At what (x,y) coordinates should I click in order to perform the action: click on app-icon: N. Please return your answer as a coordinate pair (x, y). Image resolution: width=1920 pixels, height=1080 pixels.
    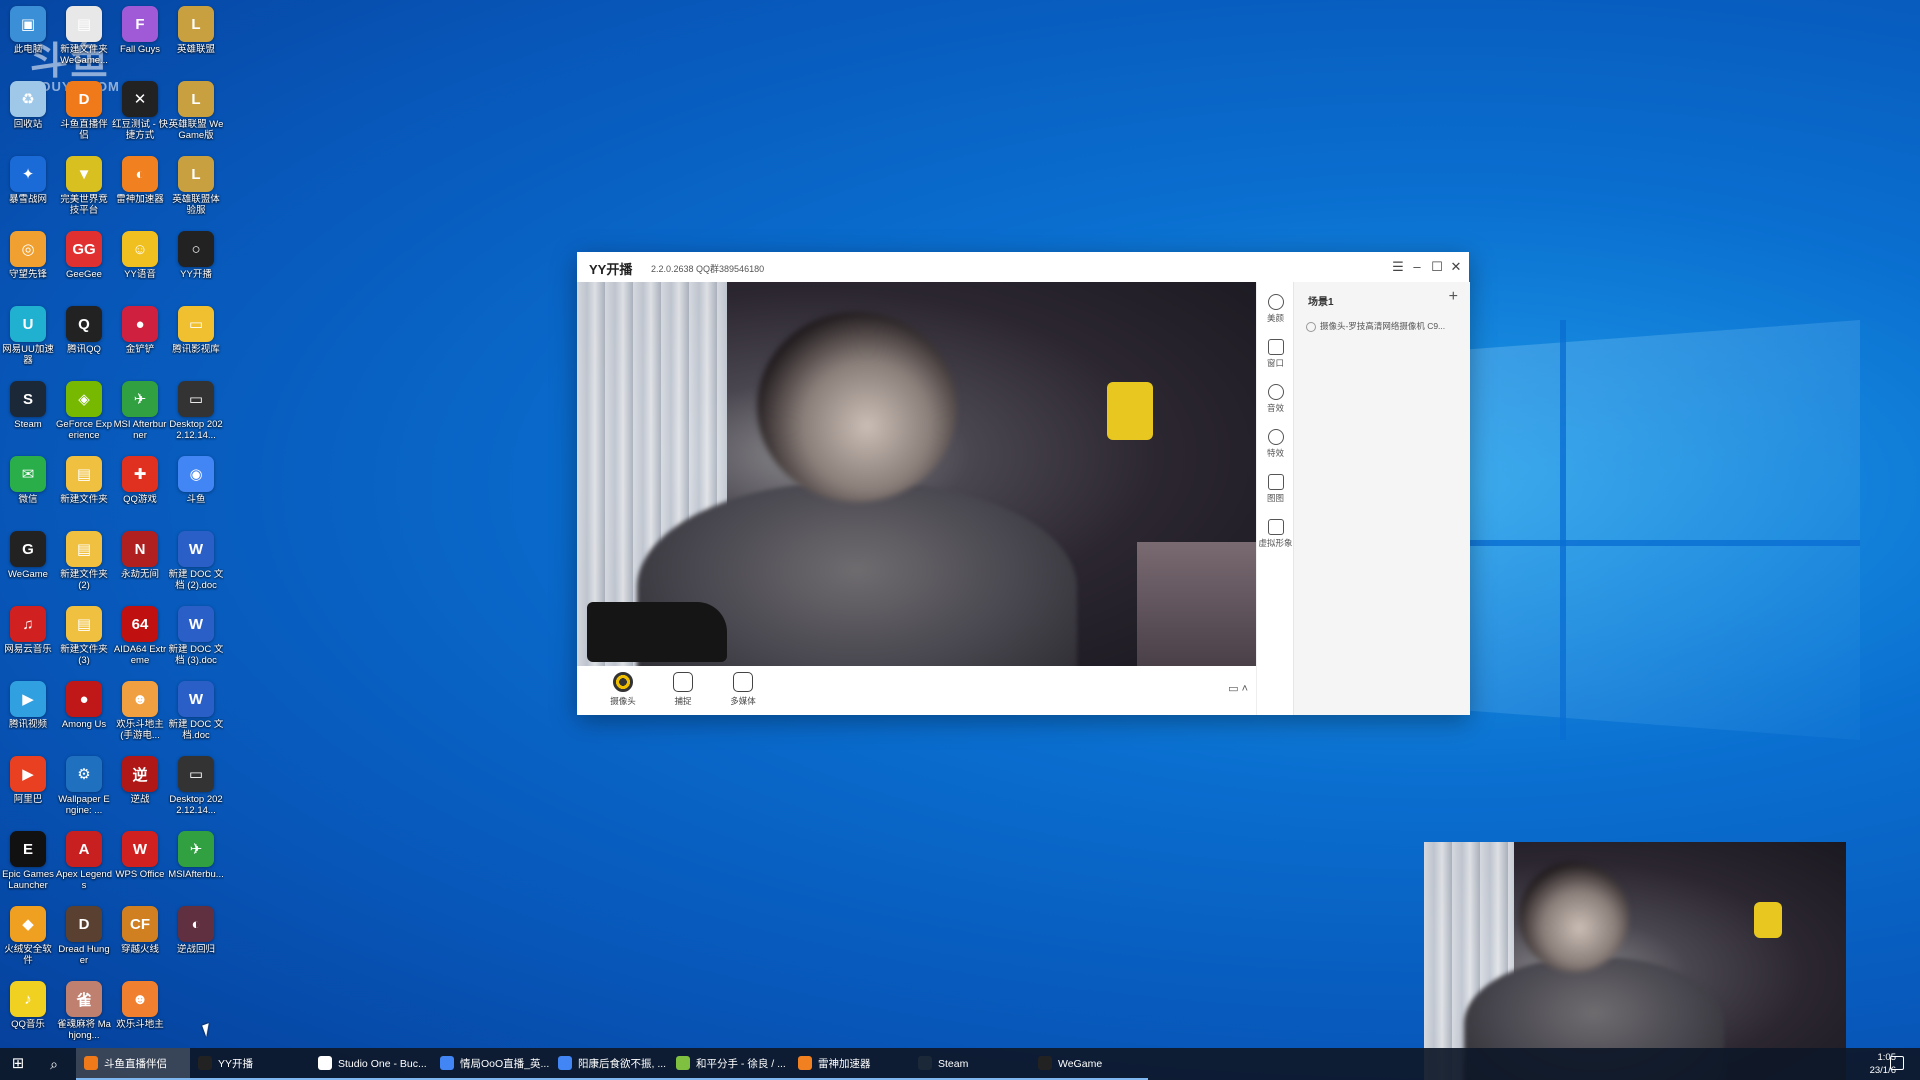
    Looking at the image, I should click on (140, 549).